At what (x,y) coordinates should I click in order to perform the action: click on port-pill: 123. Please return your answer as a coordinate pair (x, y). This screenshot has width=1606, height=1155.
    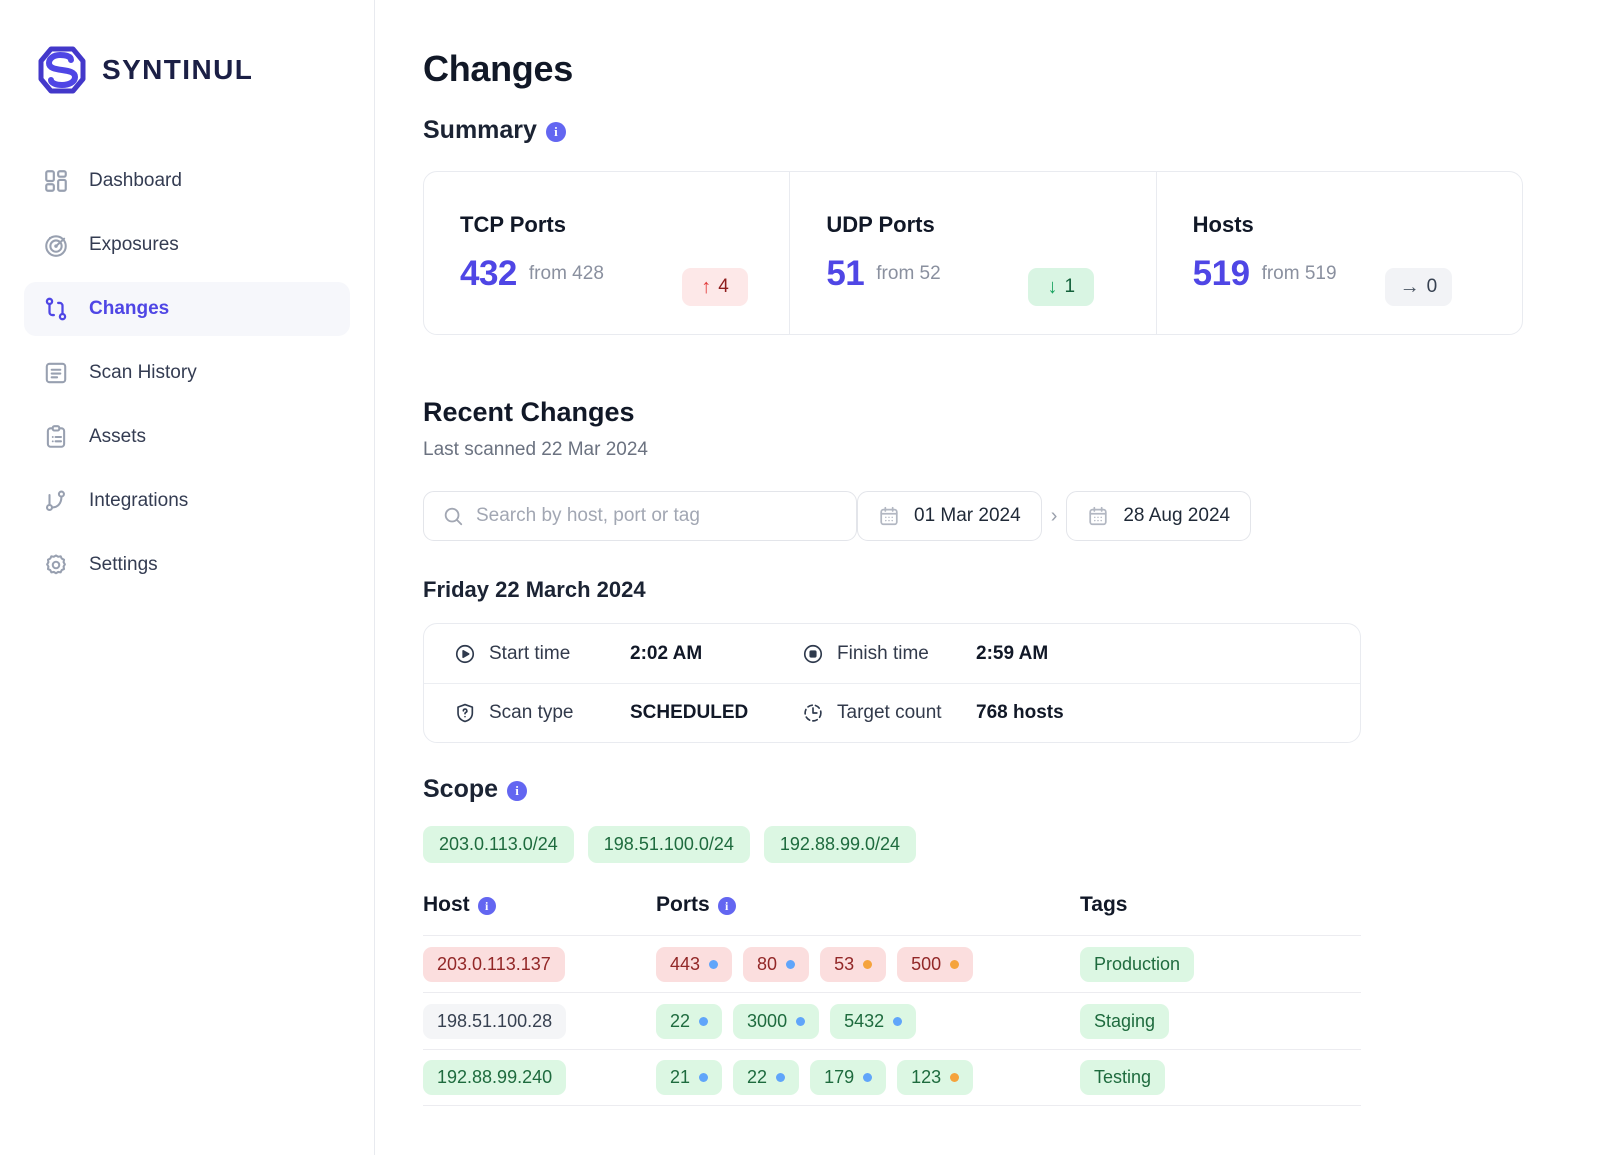
    Looking at the image, I should click on (935, 1077).